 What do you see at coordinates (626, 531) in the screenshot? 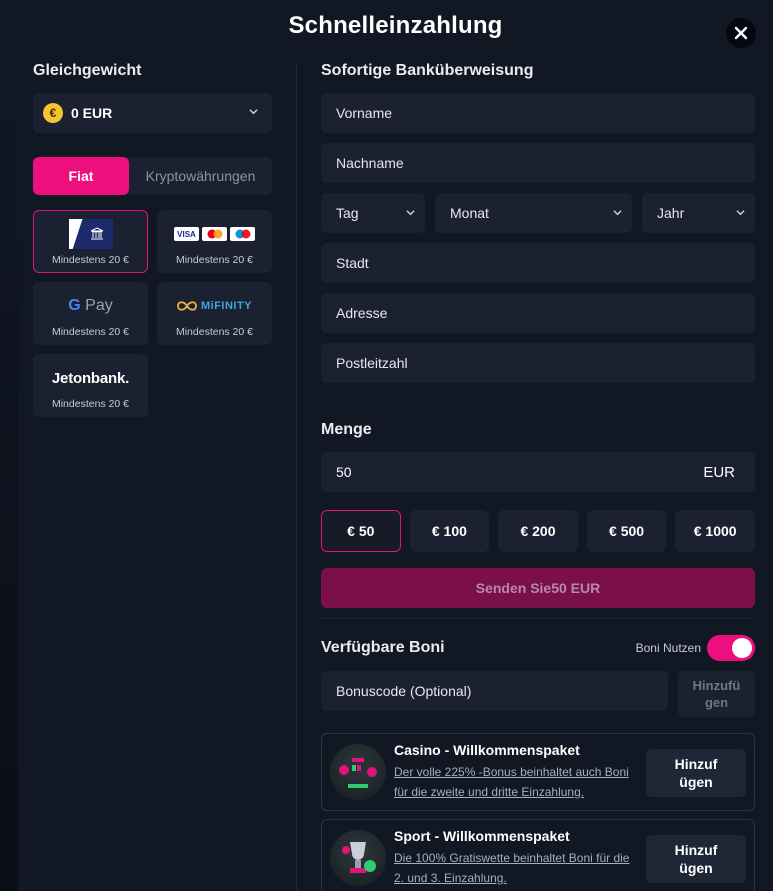
I see `quick-amount-500: € 500` at bounding box center [626, 531].